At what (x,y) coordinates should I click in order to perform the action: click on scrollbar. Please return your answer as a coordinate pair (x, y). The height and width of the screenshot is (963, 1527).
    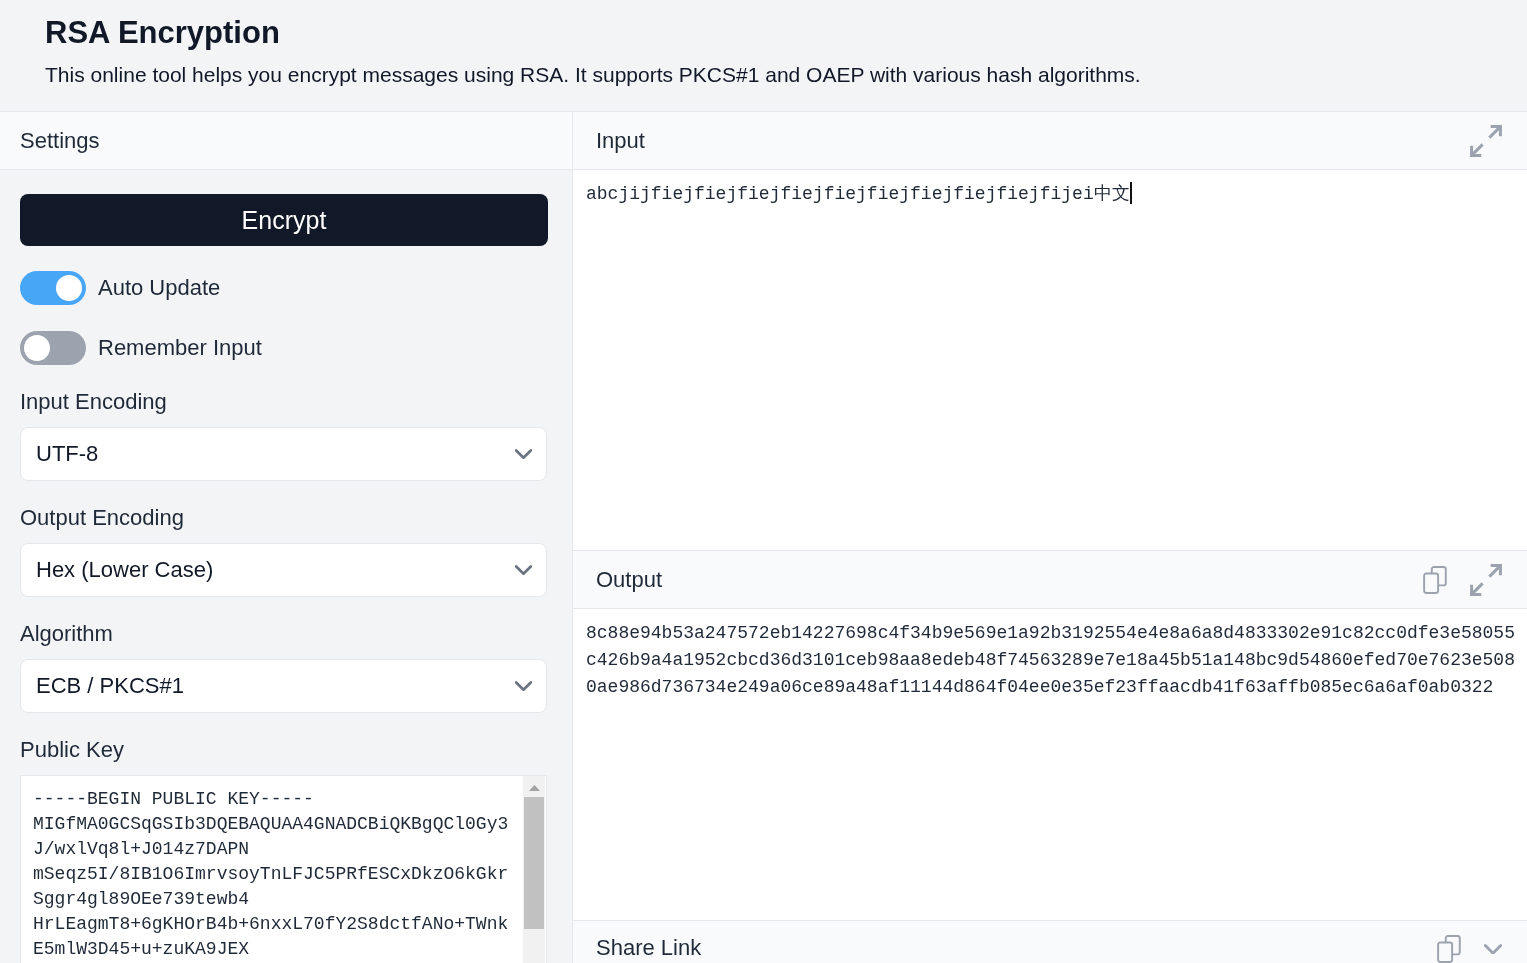
    Looking at the image, I should click on (534, 869).